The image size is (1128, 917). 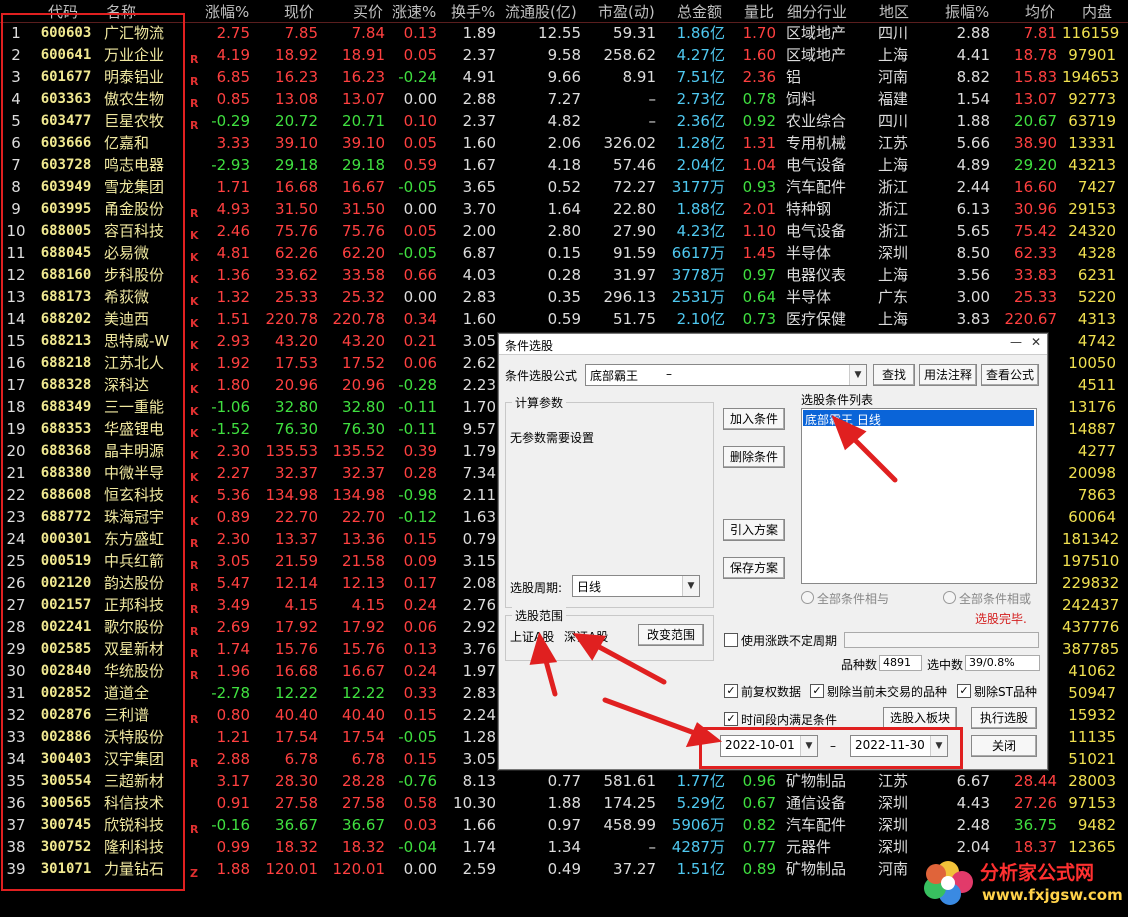 I want to click on count-field: 4891, so click(x=900, y=663).